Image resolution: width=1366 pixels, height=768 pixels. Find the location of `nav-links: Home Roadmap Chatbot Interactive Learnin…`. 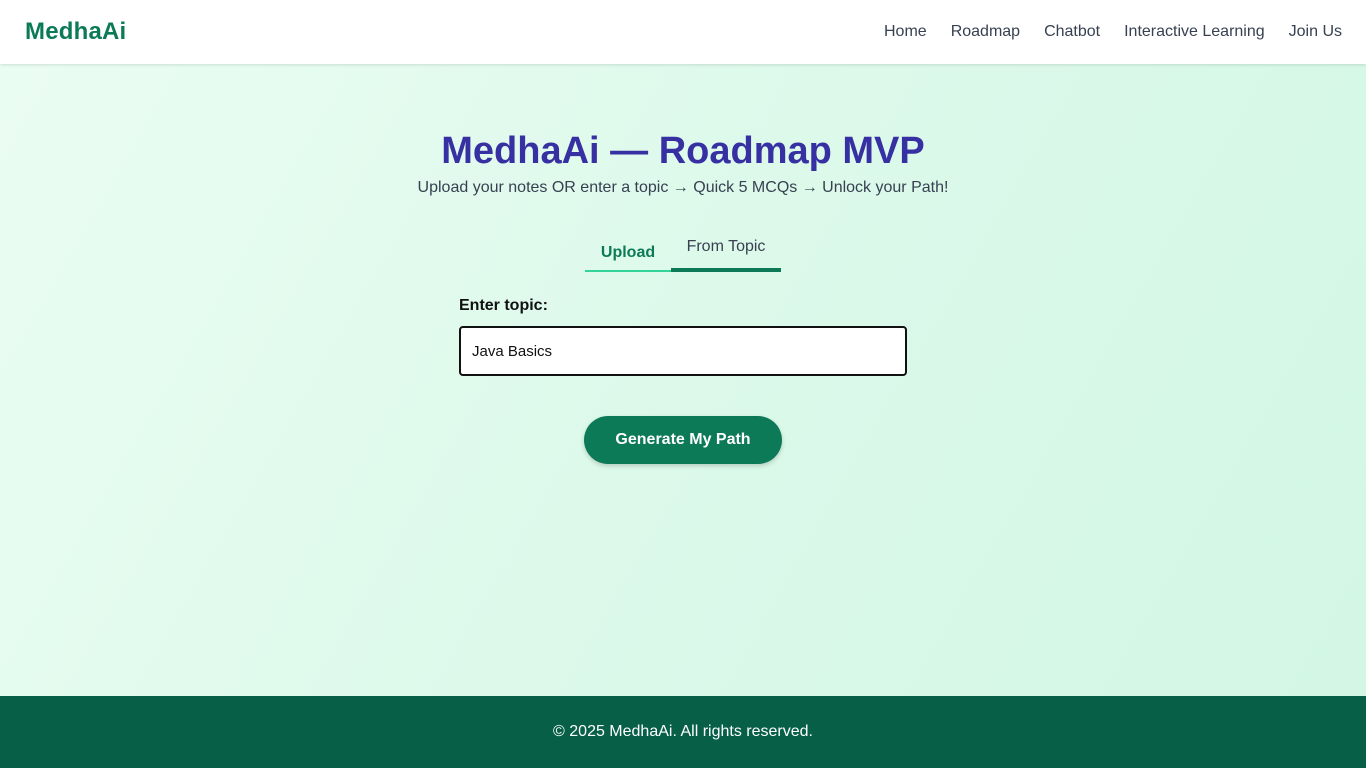

nav-links: Home Roadmap Chatbot Interactive Learnin… is located at coordinates (1113, 32).